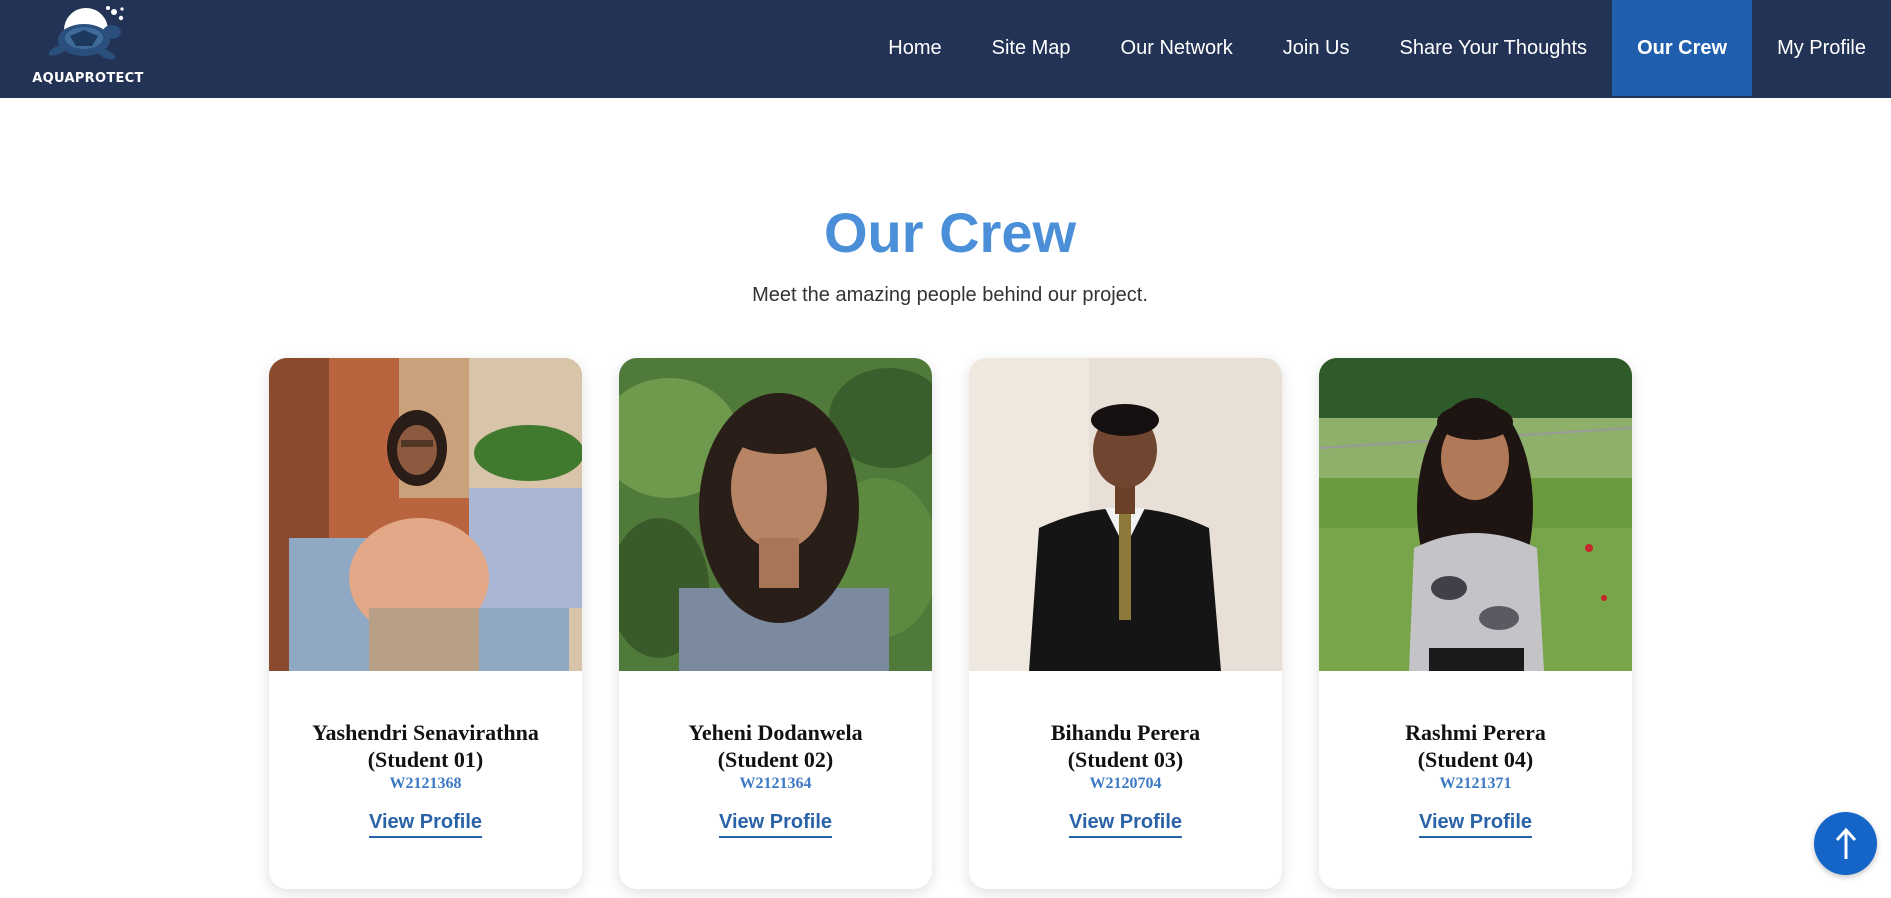 This screenshot has width=1891, height=898. Describe the element at coordinates (1125, 783) in the screenshot. I see `crew-student-id: W2120704` at that location.